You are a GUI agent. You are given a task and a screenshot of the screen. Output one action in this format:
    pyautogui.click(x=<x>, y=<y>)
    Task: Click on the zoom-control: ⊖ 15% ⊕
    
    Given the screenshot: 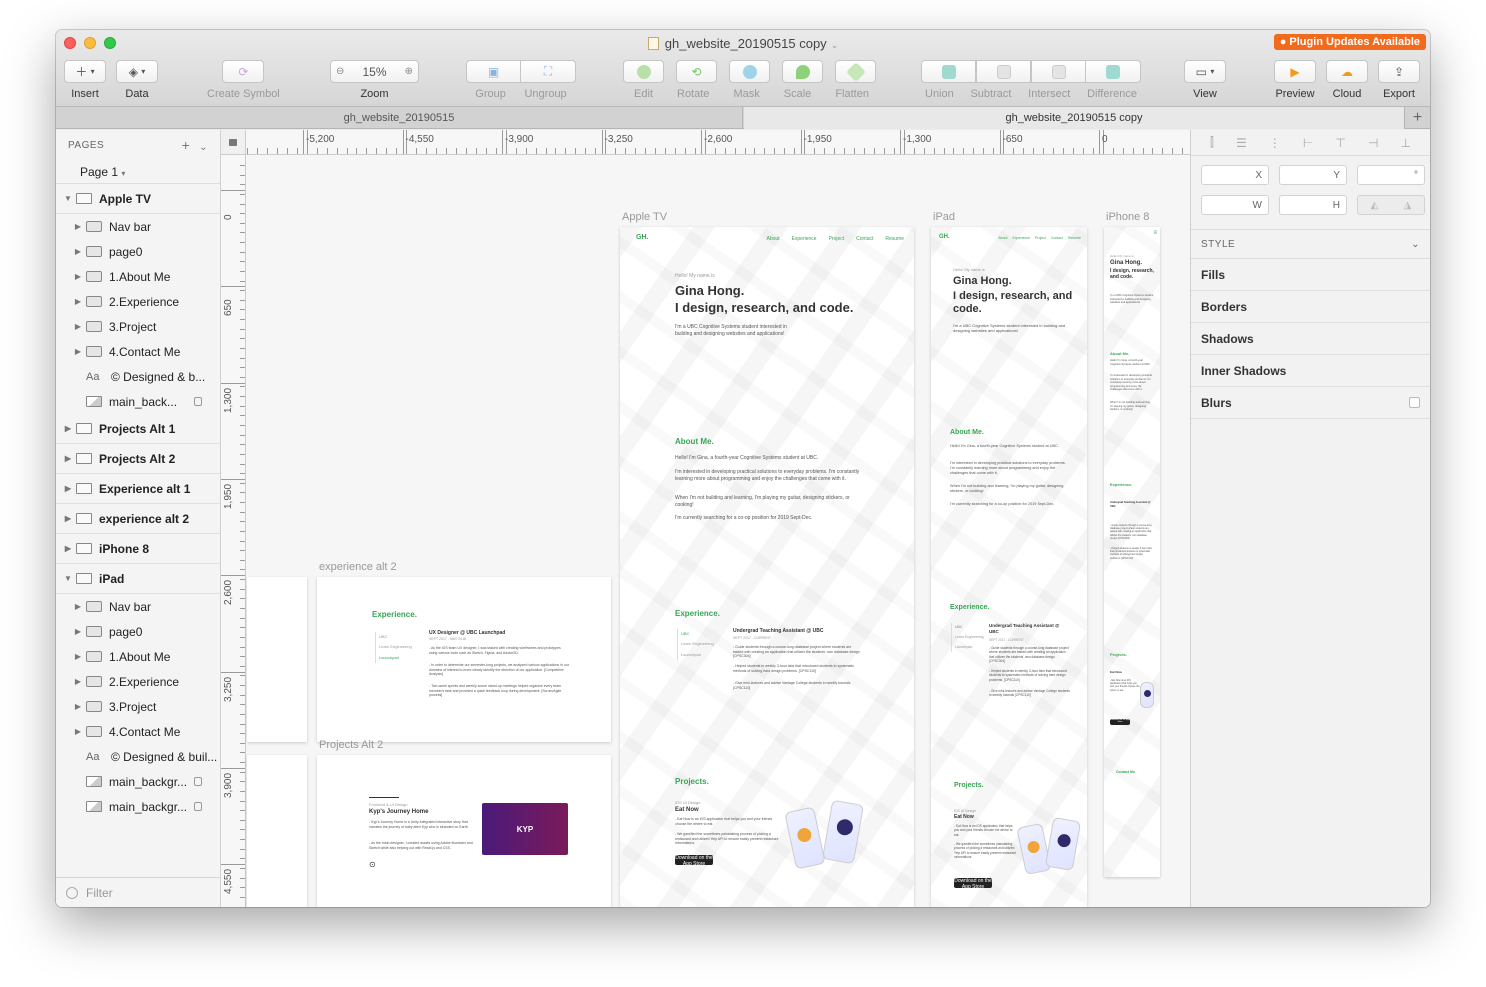 What is the action you would take?
    pyautogui.click(x=374, y=71)
    